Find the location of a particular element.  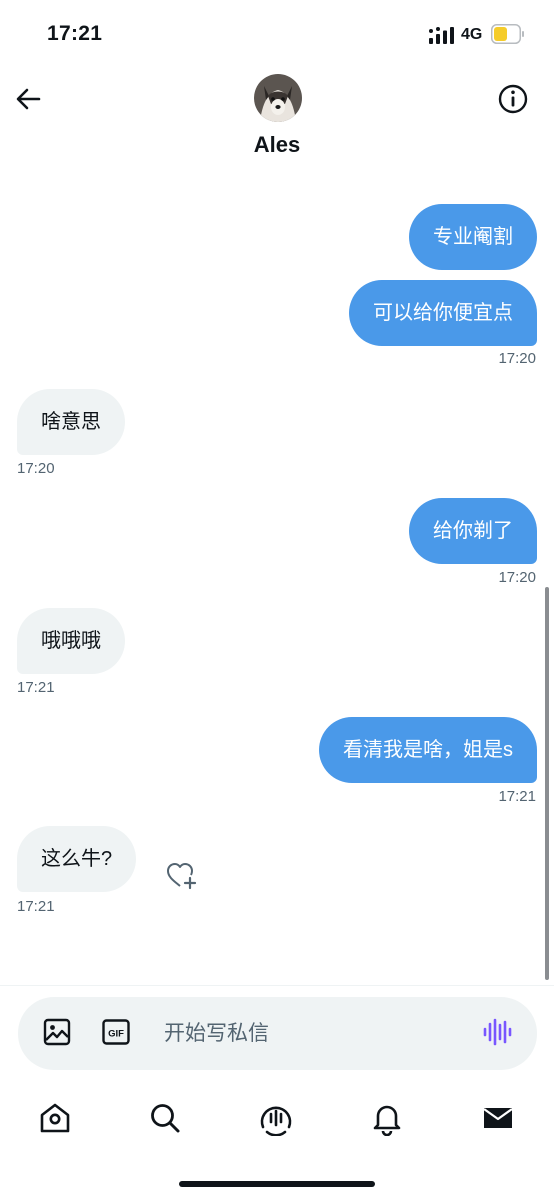

notifications-icon is located at coordinates (387, 1118).